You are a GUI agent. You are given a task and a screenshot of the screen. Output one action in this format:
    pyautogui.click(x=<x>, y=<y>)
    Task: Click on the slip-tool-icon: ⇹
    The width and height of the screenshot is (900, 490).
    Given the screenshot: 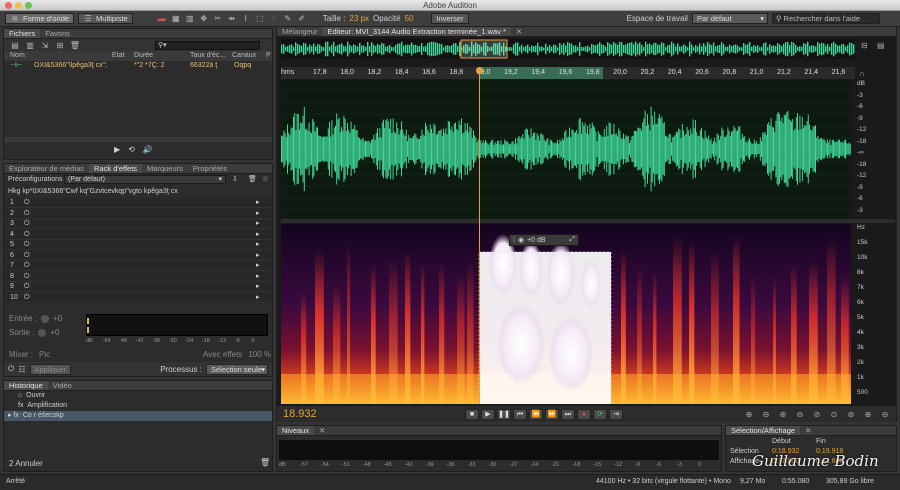 What is the action you would take?
    pyautogui.click(x=232, y=18)
    